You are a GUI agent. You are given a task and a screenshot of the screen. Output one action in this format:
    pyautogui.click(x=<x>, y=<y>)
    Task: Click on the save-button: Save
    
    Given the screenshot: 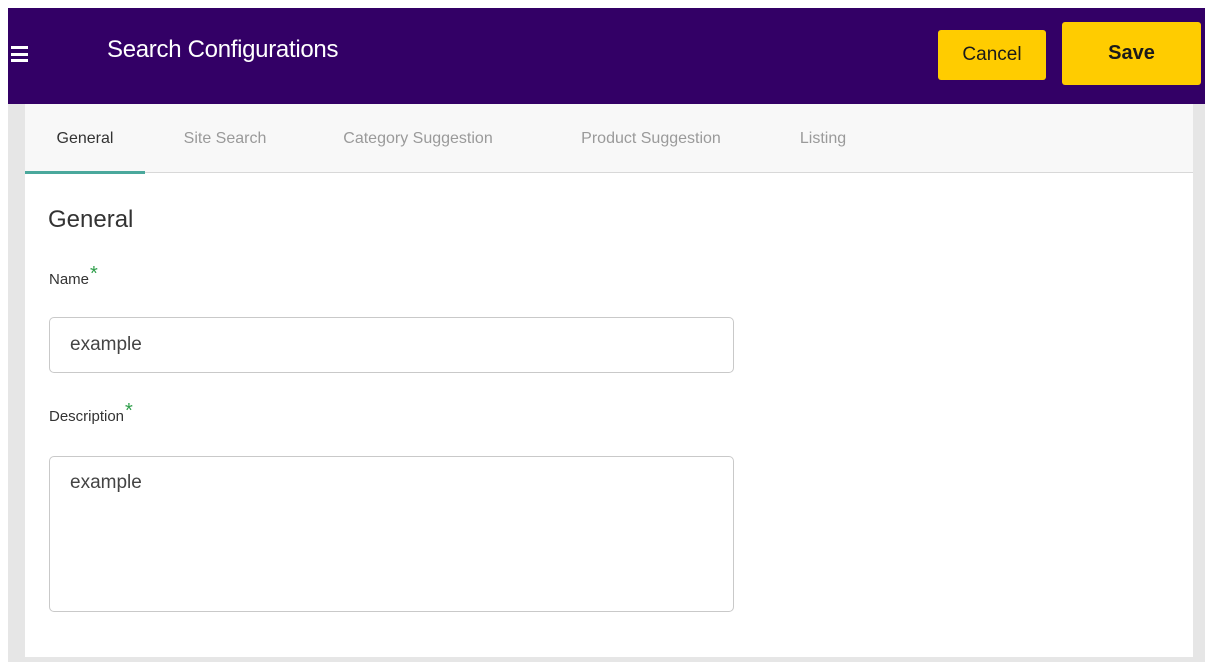 What is the action you would take?
    pyautogui.click(x=1131, y=53)
    